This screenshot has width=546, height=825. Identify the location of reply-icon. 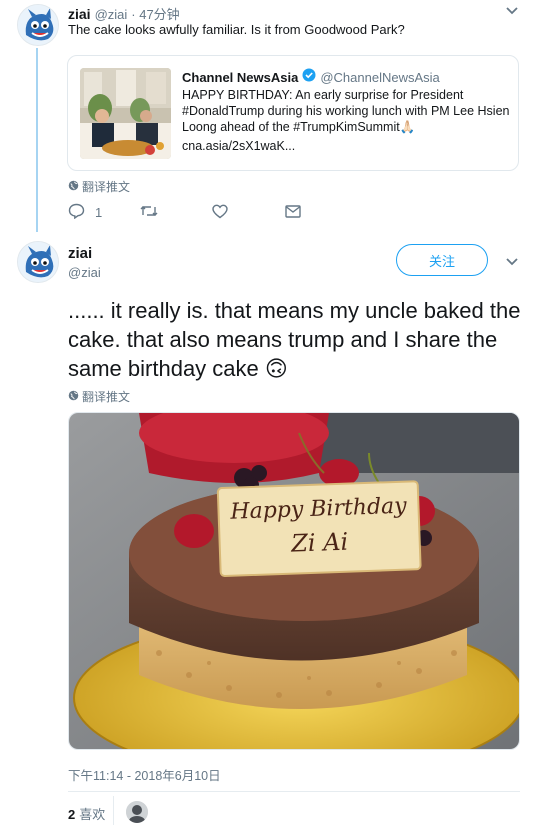
(76, 212).